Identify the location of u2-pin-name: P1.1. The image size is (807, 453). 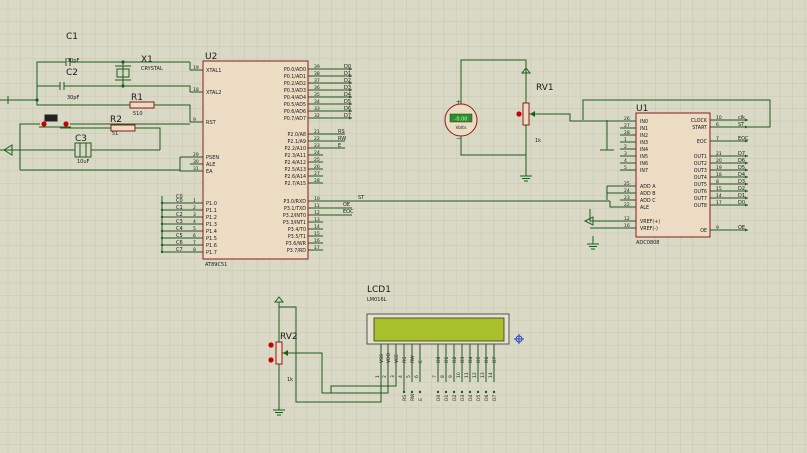
(211, 211).